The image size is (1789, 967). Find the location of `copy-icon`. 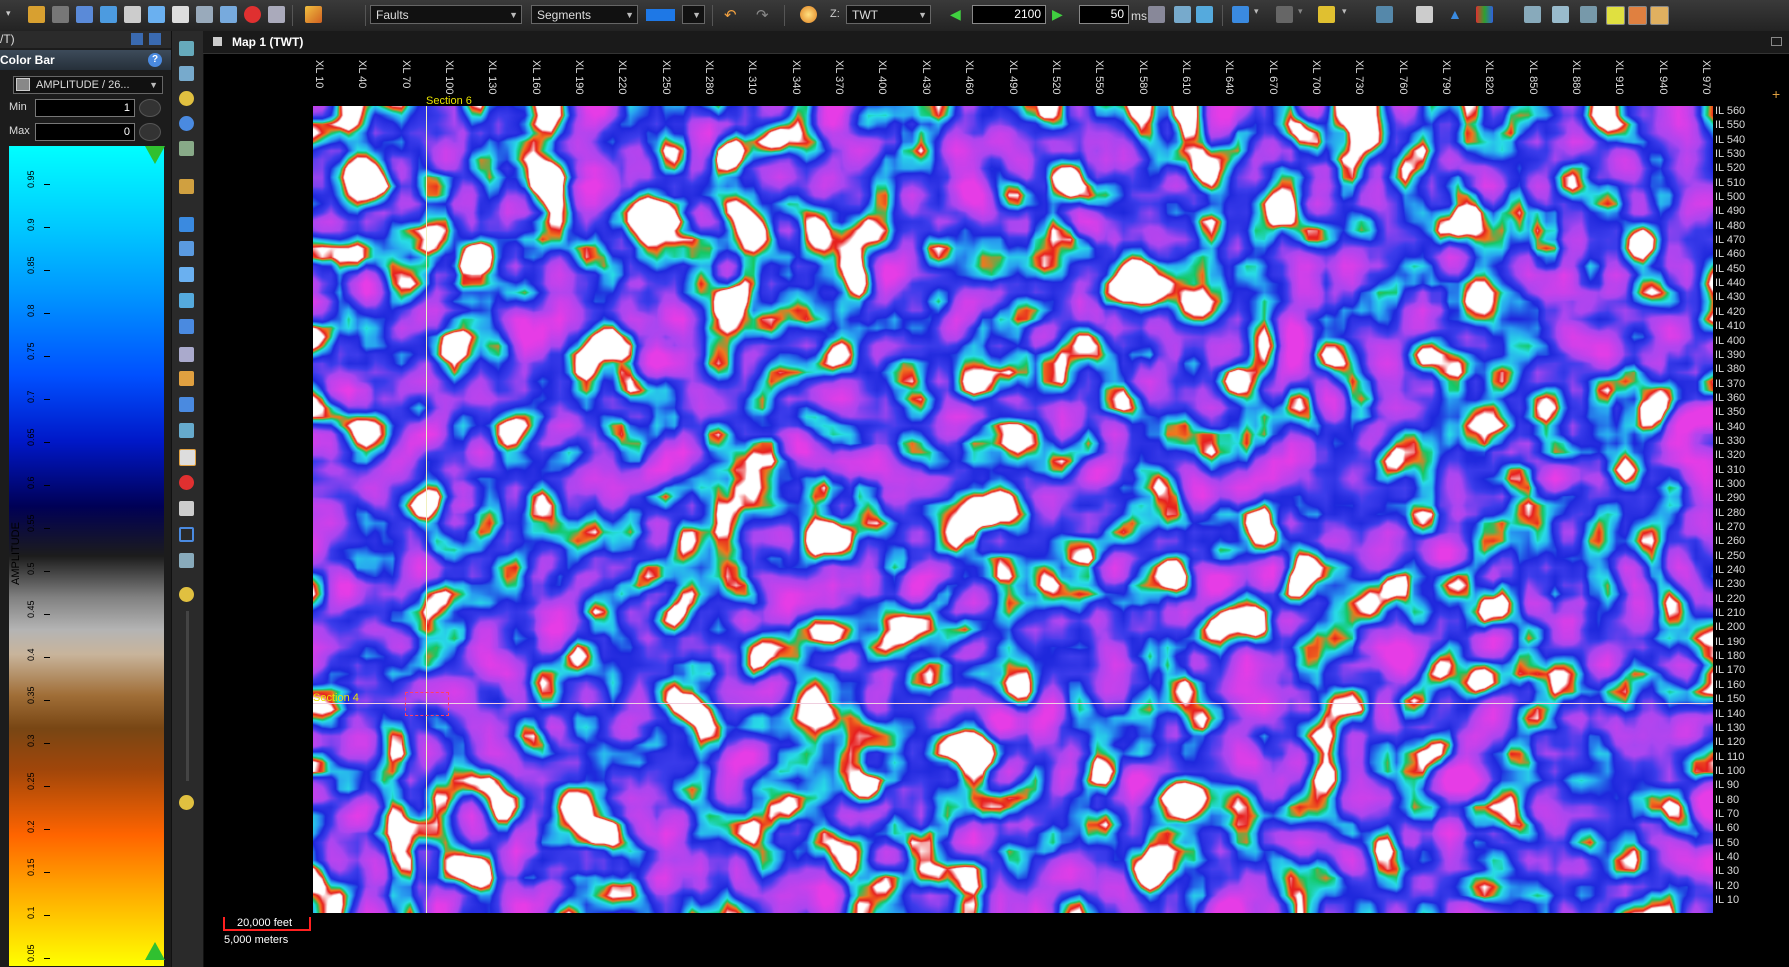

copy-icon is located at coordinates (204, 14).